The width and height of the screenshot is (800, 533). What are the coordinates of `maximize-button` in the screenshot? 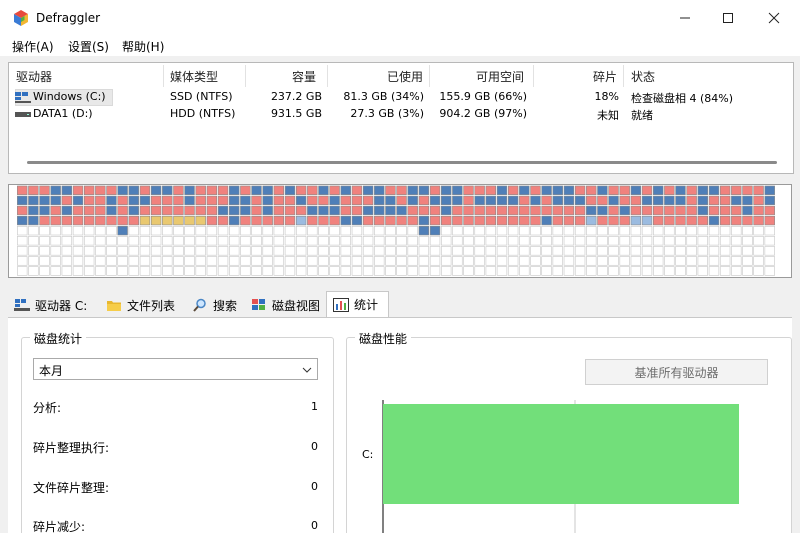 It's located at (728, 18).